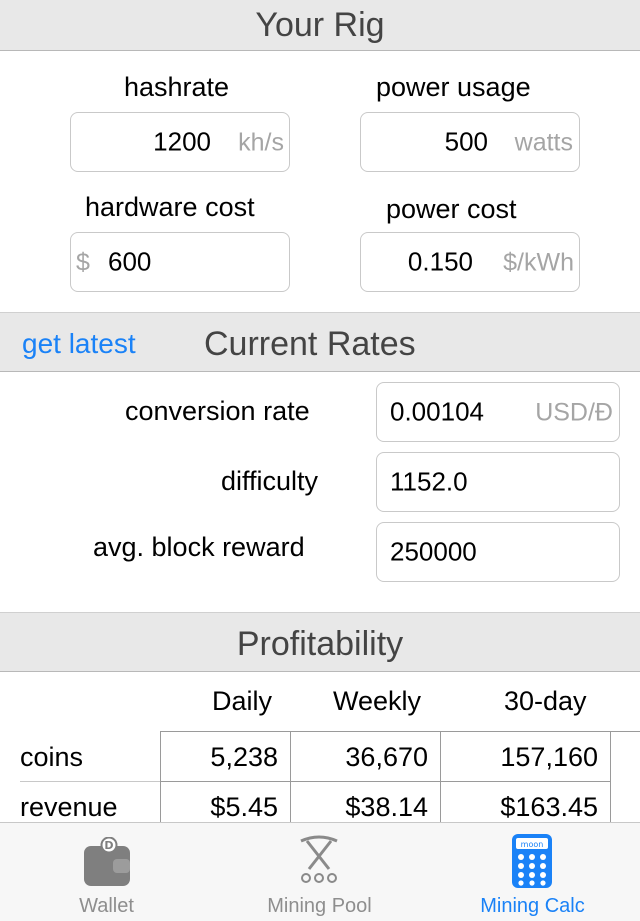  What do you see at coordinates (433, 551) in the screenshot?
I see `block-reward-value: 250000` at bounding box center [433, 551].